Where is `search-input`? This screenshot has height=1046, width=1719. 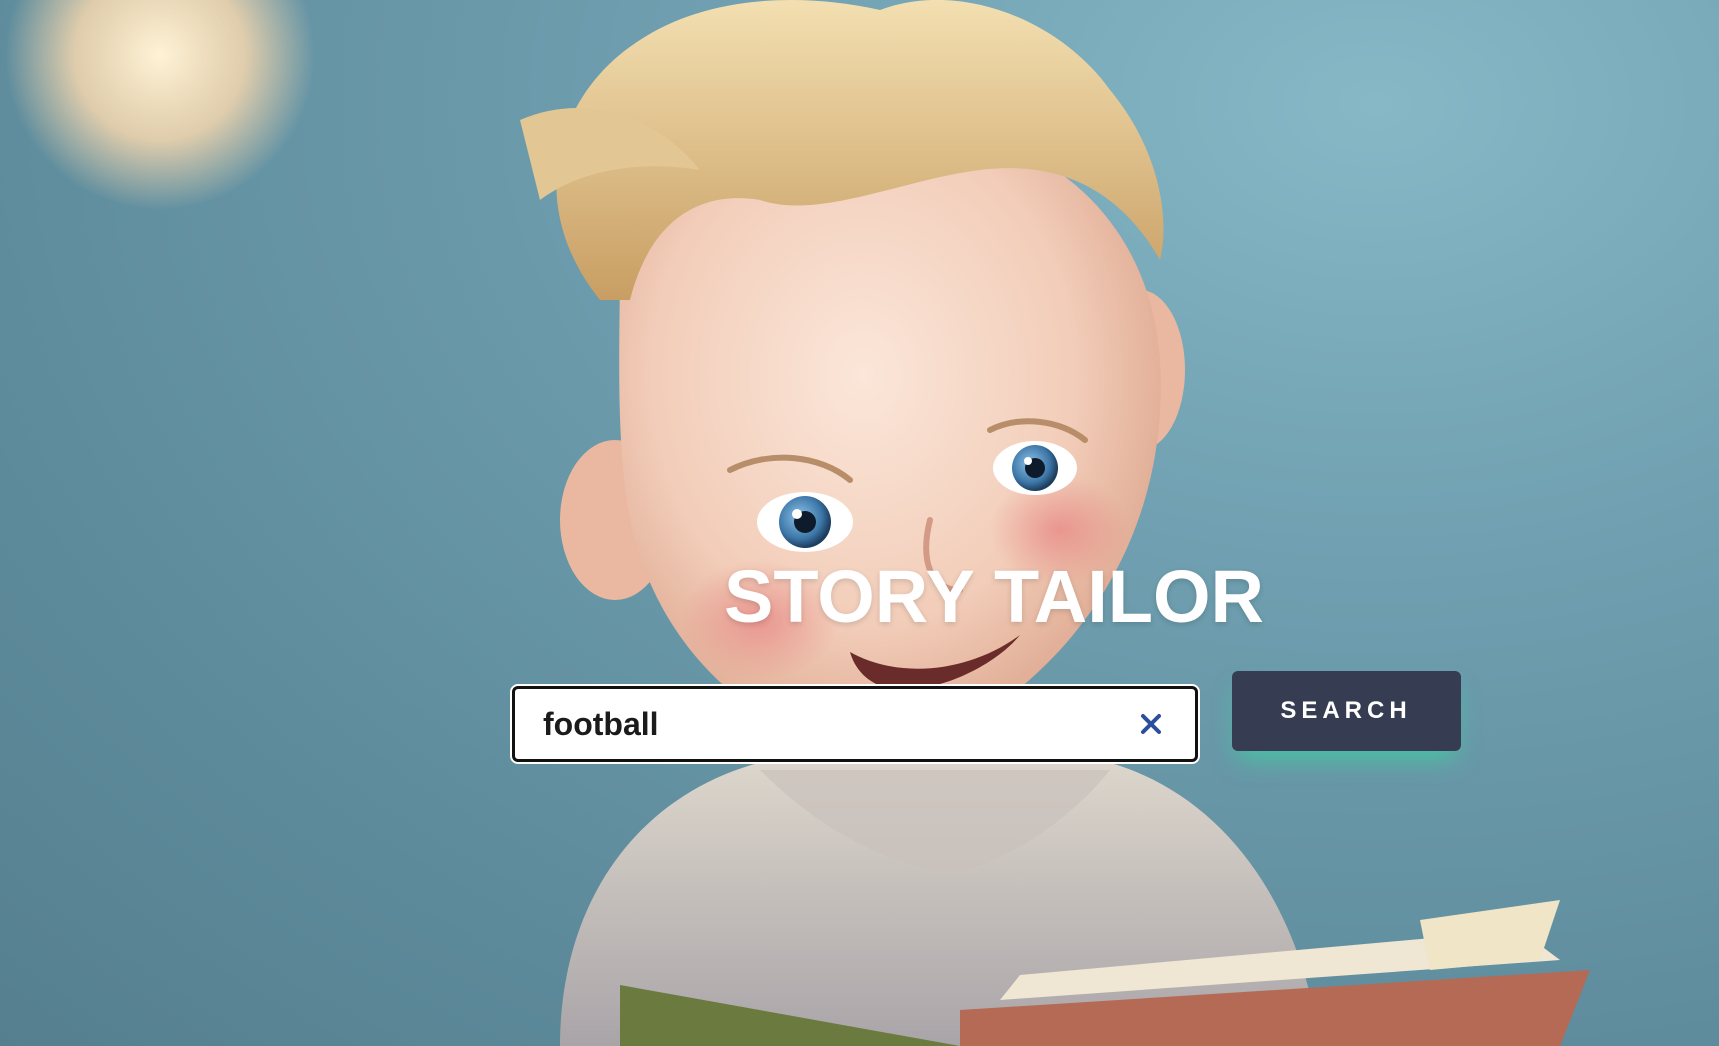
search-input is located at coordinates (823, 724).